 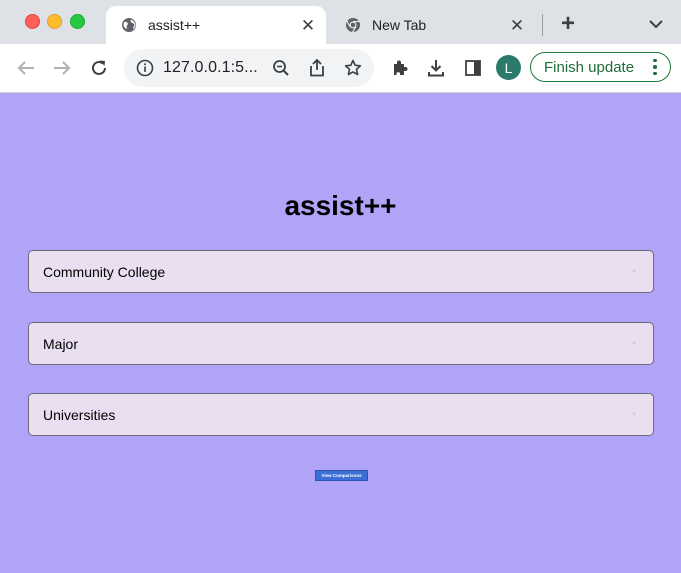 I want to click on chrome-icon, so click(x=353, y=25).